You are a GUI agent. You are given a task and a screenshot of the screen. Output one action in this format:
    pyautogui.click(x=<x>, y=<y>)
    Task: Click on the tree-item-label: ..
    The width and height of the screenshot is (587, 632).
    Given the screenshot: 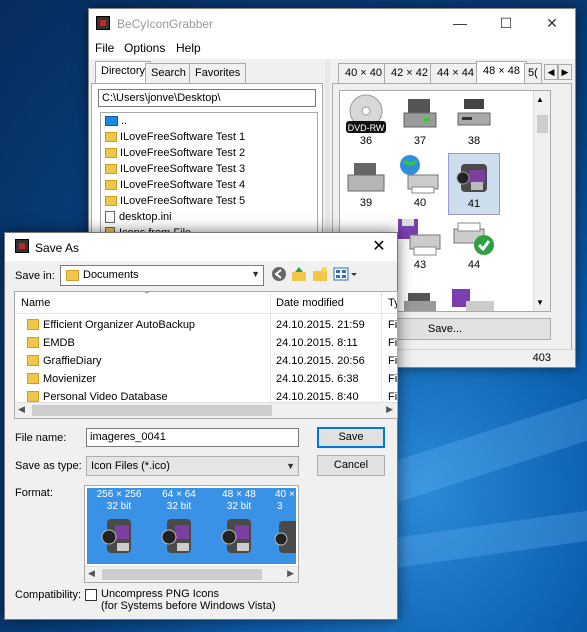 What is the action you would take?
    pyautogui.click(x=124, y=121)
    